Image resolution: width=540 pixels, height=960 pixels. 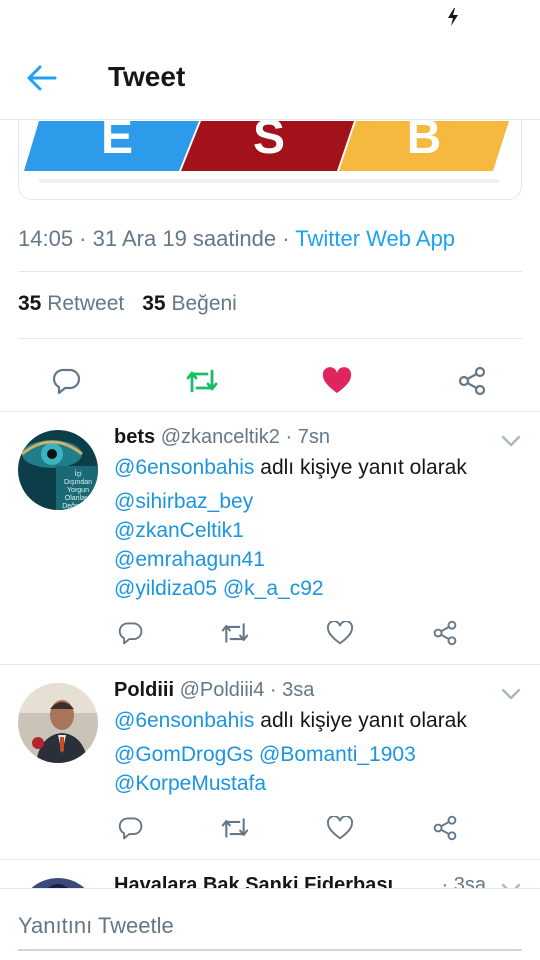 I want to click on likes-stat: 35 Beğeni, so click(x=189, y=303).